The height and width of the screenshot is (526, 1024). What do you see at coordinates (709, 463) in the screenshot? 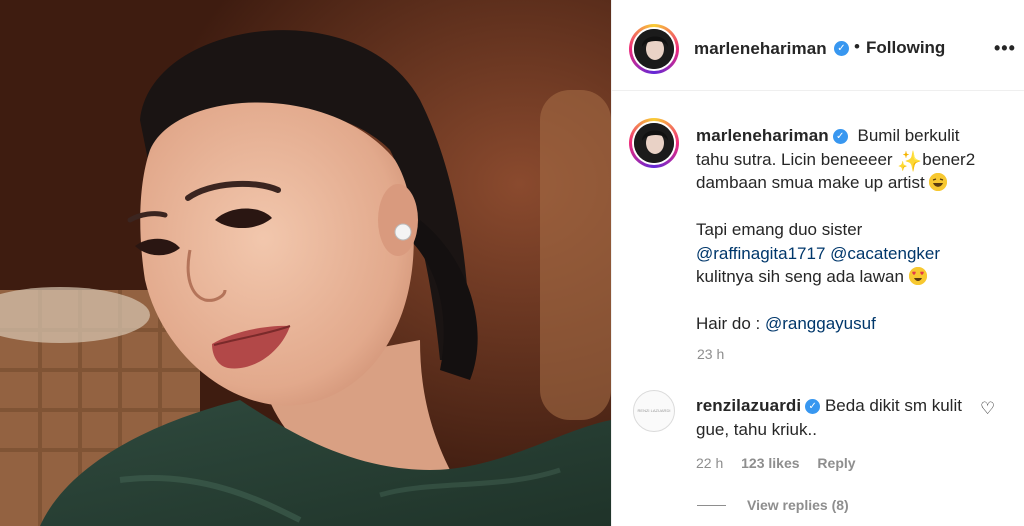
I see `comment-timestamp: 22 h` at bounding box center [709, 463].